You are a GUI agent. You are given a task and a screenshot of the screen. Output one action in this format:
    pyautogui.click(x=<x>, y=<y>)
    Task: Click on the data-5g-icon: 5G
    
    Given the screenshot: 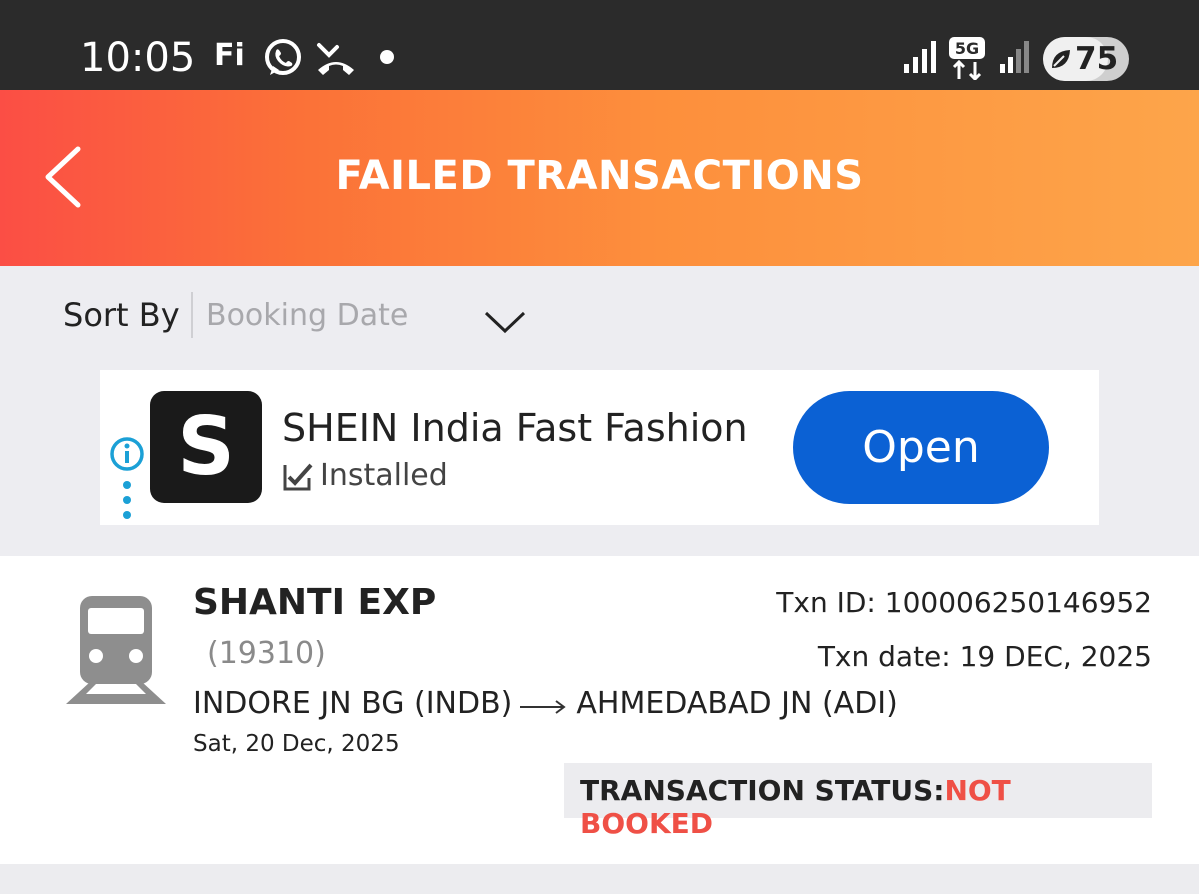 What is the action you would take?
    pyautogui.click(x=967, y=58)
    